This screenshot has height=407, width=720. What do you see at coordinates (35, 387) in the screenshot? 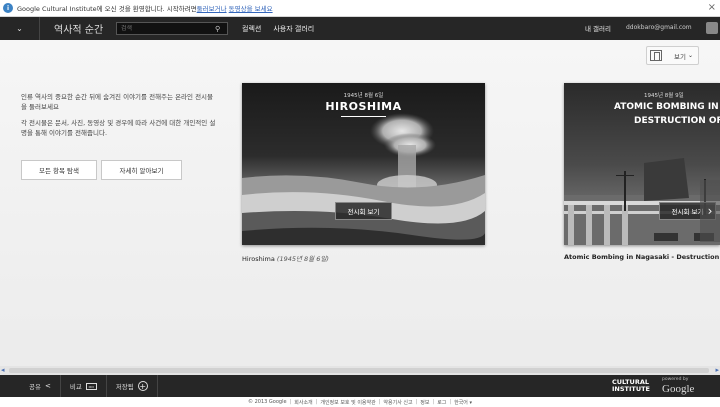
I see `share-label: 공유` at bounding box center [35, 387].